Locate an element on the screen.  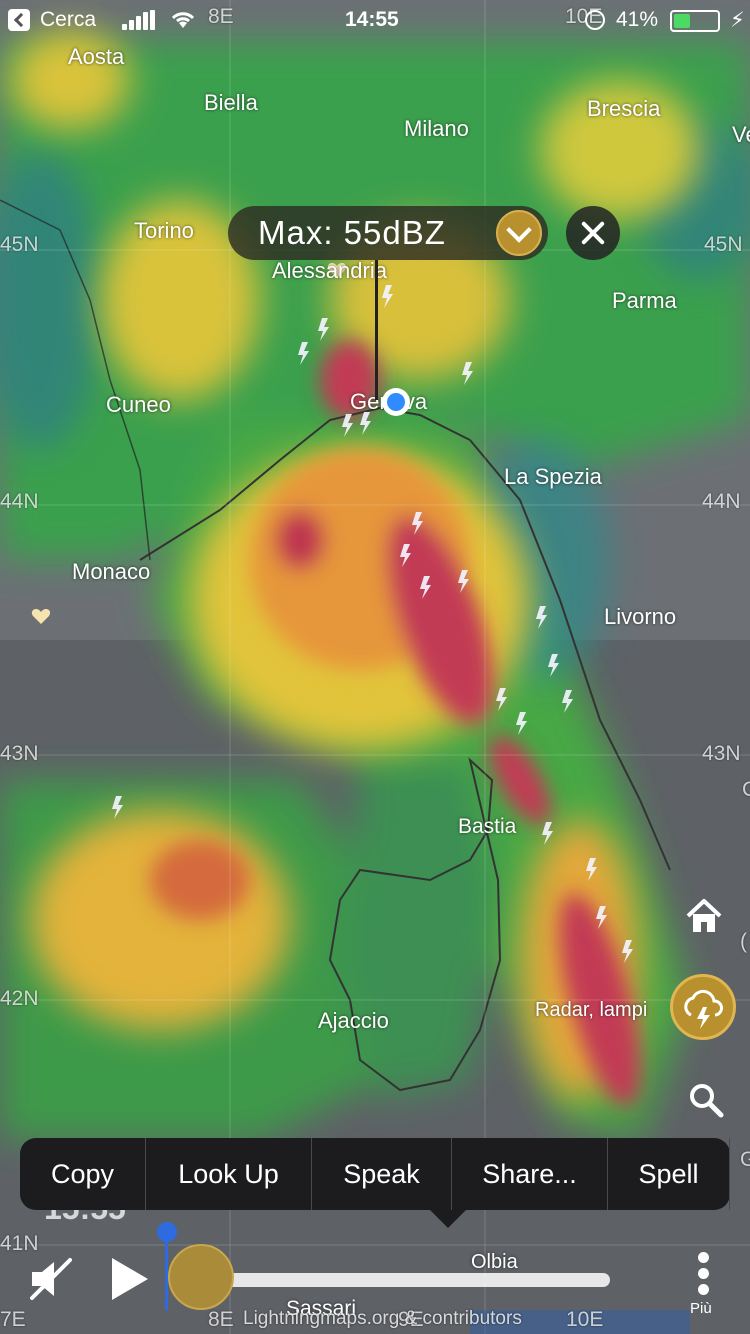
back-to-search-label: Cerca is located at coordinates (68, 20).